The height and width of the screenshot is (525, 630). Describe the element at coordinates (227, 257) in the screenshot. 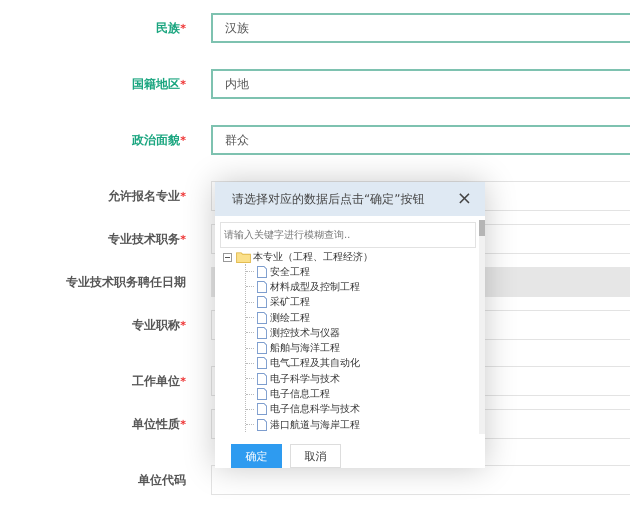

I see `collapse-toggle-icon` at that location.